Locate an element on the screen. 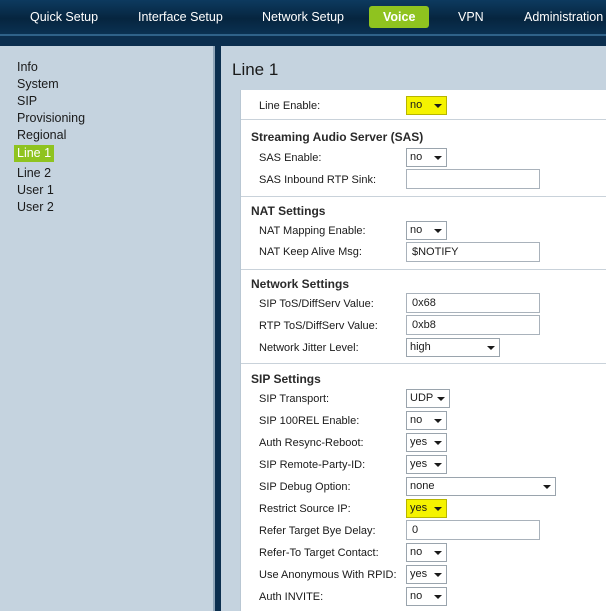 The image size is (606, 611). section-title-sip: SIP Settings is located at coordinates (286, 379).